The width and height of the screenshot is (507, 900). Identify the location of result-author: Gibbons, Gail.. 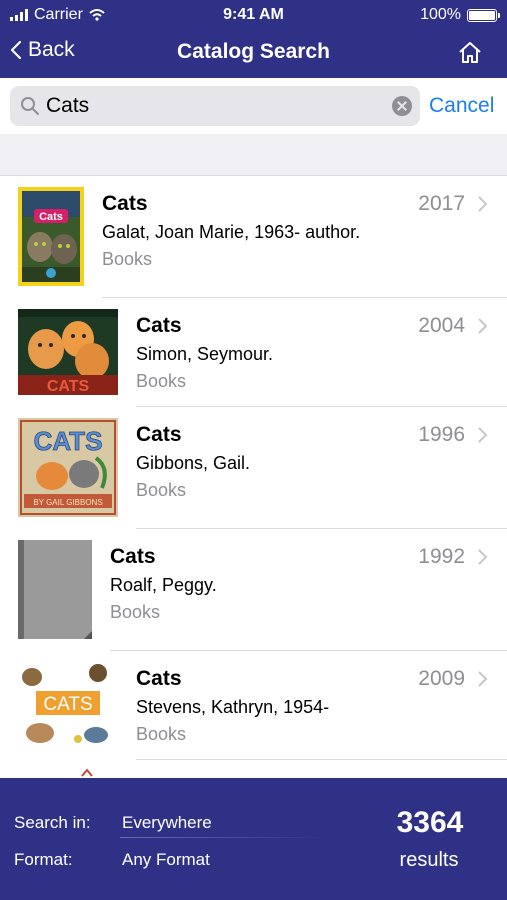
(193, 463).